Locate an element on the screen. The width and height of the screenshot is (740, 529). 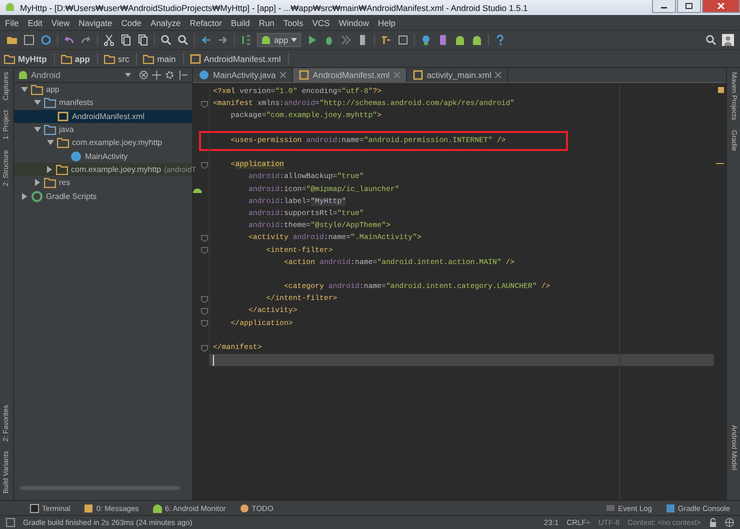
menu-item: Code is located at coordinates (131, 23).